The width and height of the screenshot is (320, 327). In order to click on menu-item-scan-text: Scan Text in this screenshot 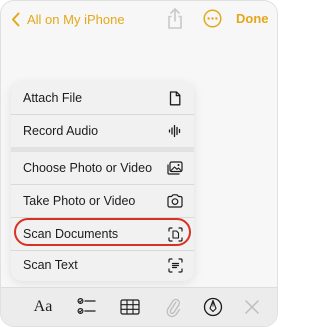, I will do `click(102, 265)`.